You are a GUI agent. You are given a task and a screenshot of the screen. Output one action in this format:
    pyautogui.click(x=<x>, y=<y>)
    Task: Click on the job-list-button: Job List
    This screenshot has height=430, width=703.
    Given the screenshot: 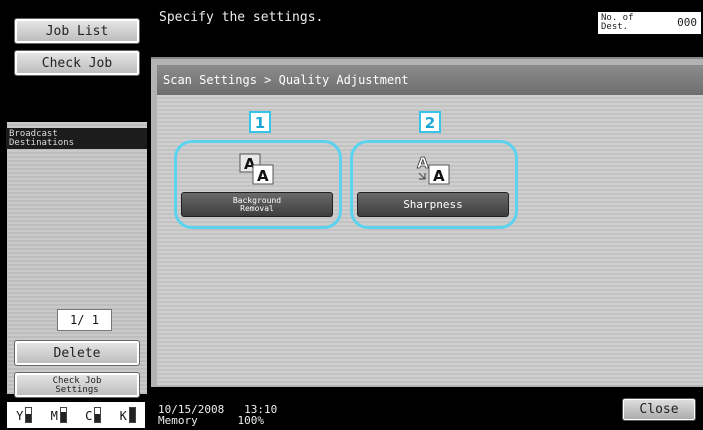 What is the action you would take?
    pyautogui.click(x=77, y=31)
    